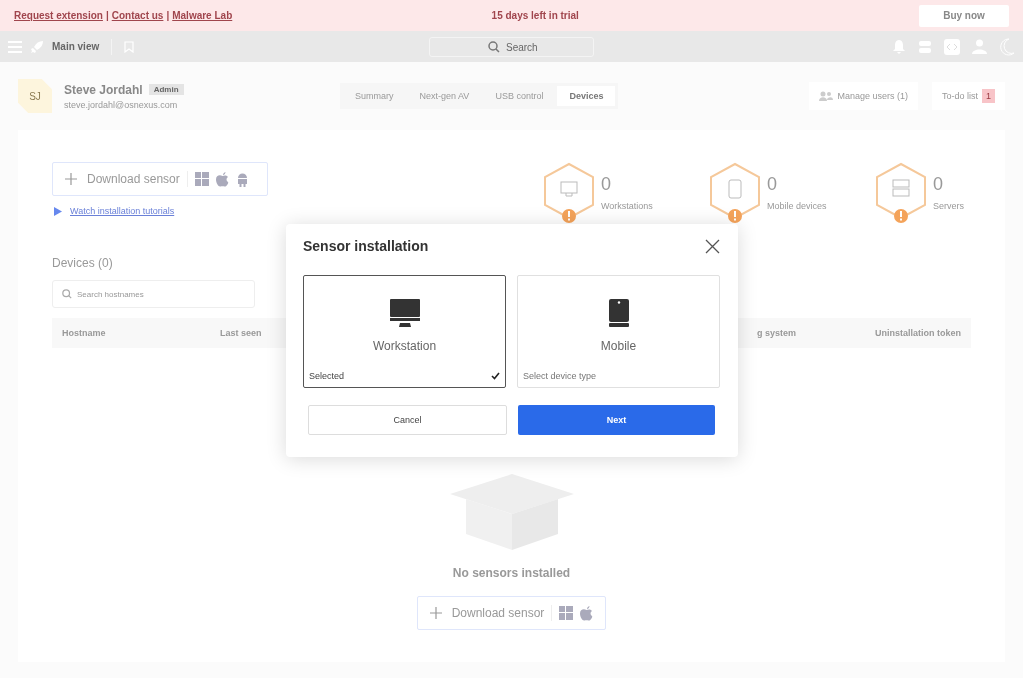  Describe the element at coordinates (618, 331) in the screenshot. I see `device-type-option: Mobile Select device type` at that location.